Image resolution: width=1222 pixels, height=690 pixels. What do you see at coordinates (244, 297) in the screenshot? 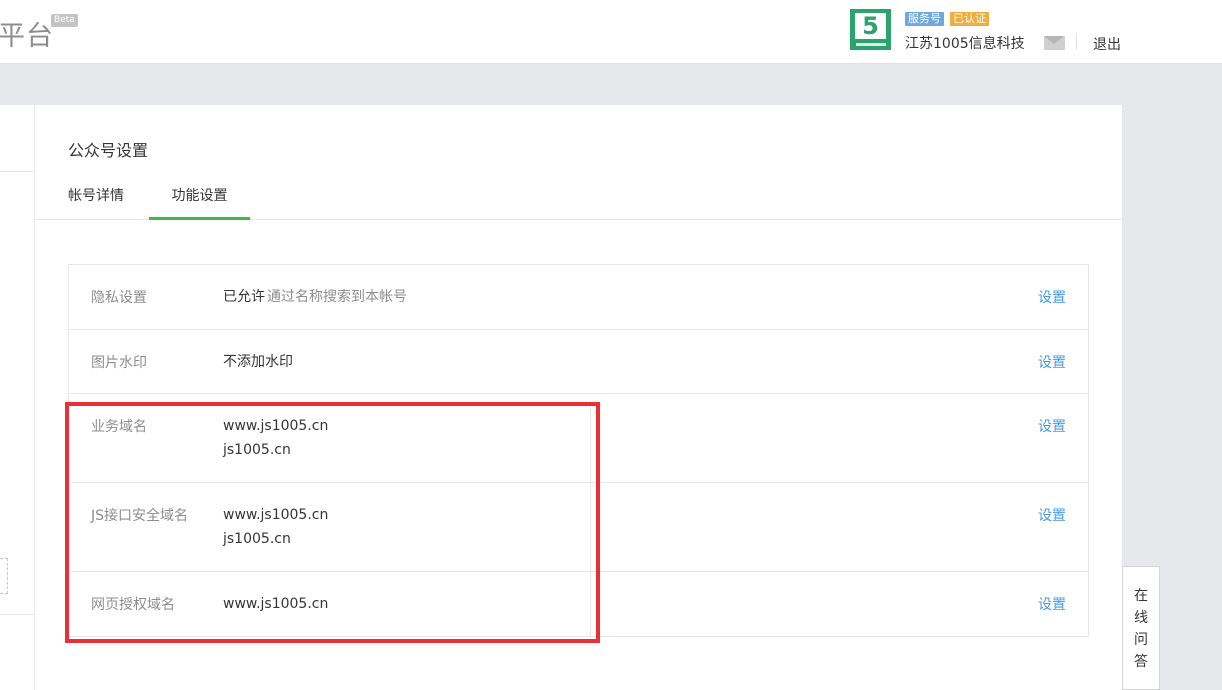
I see `privacy-status: 已允许` at bounding box center [244, 297].